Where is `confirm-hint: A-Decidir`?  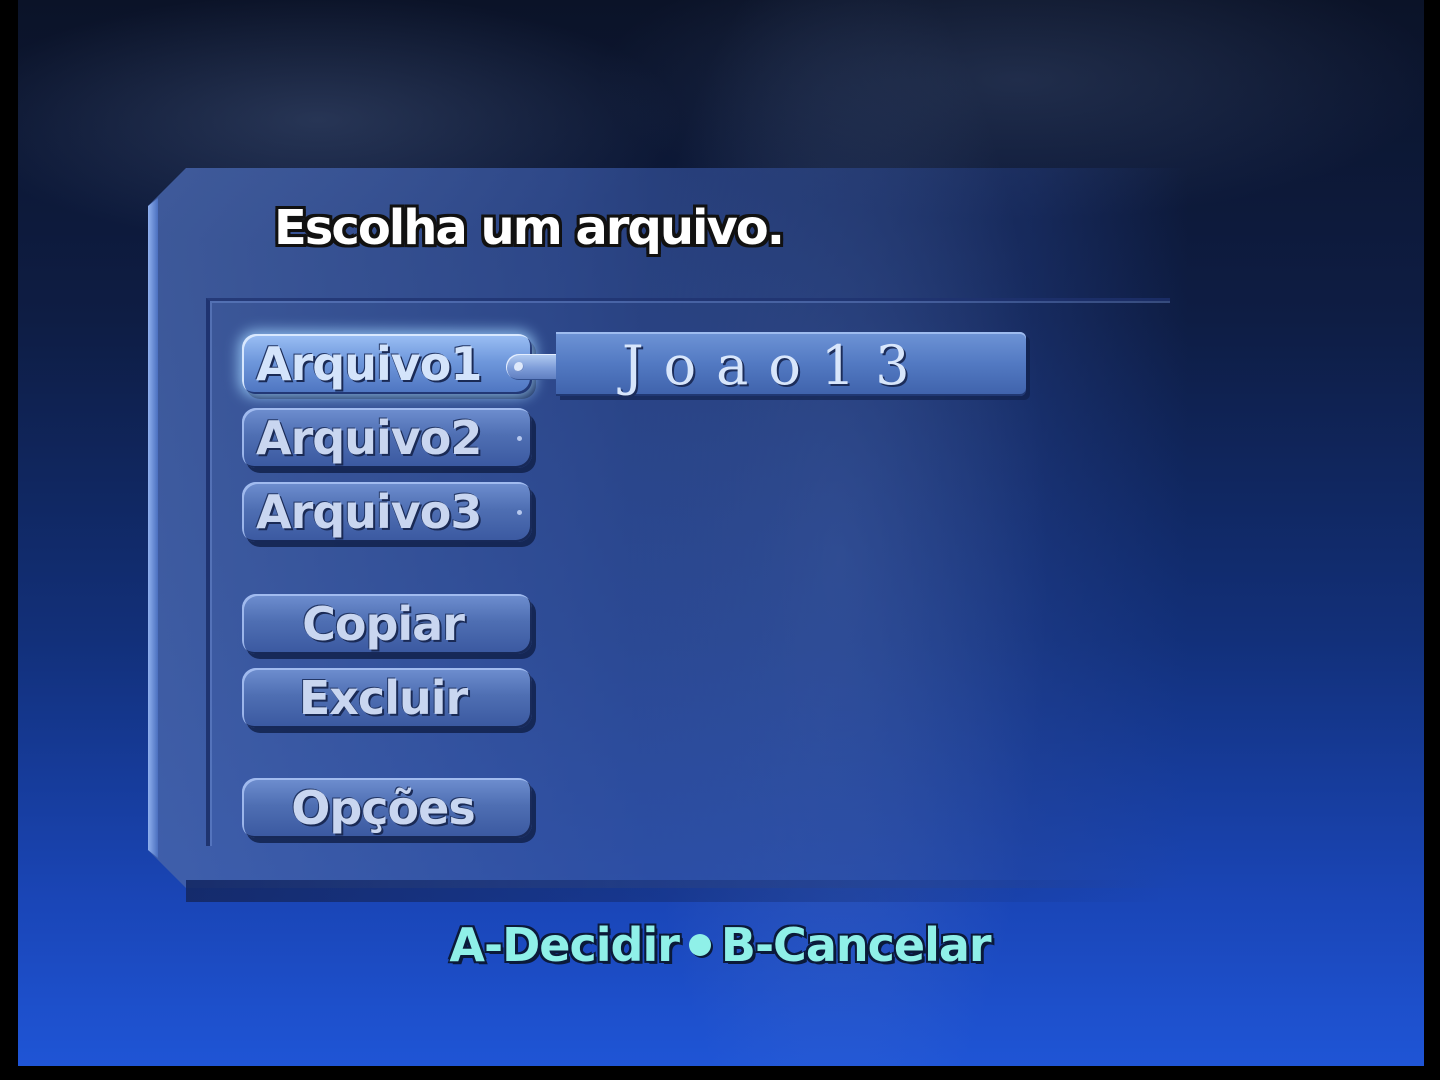
confirm-hint: A-Decidir is located at coordinates (564, 945).